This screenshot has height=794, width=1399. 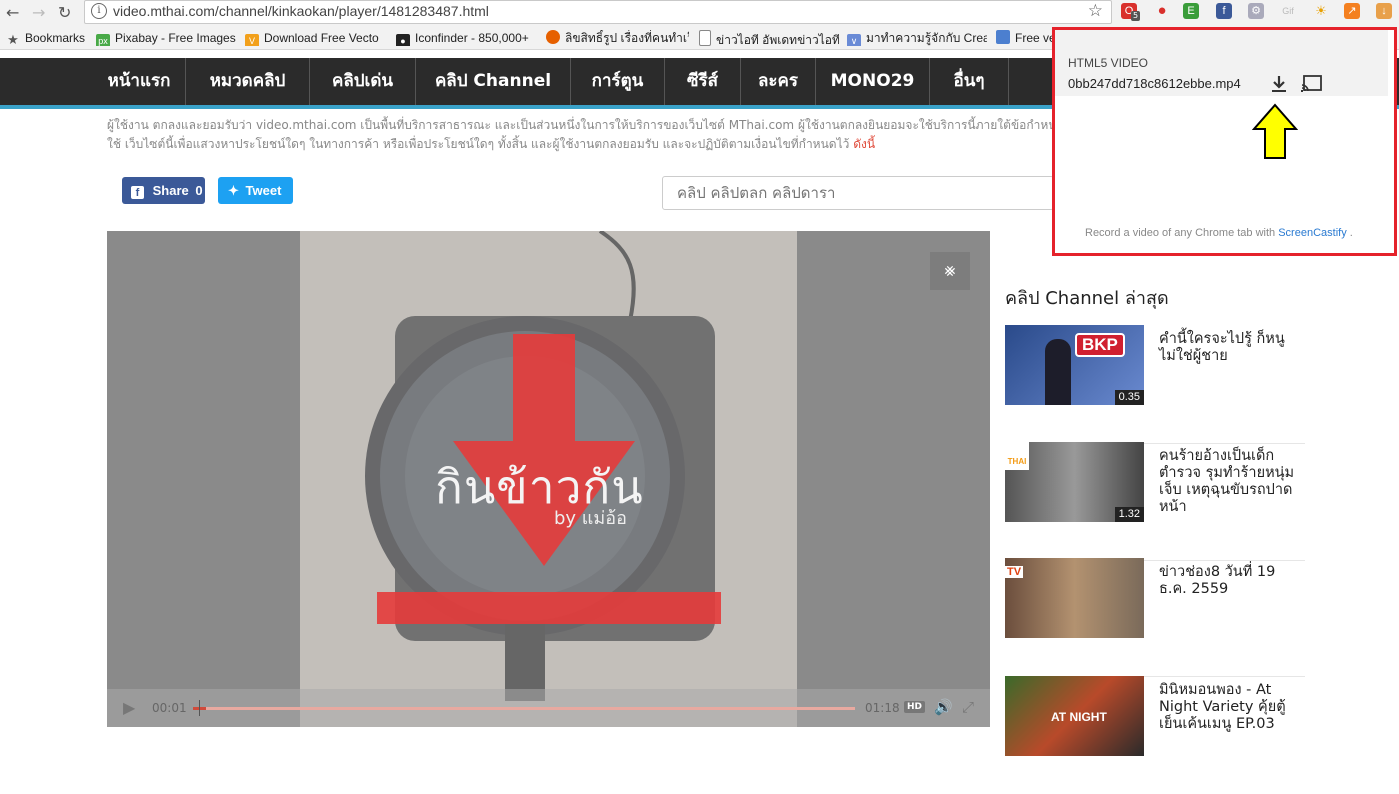 What do you see at coordinates (1087, 298) in the screenshot?
I see `sidebar-heading: คลิป Channel ล่าสุด` at bounding box center [1087, 298].